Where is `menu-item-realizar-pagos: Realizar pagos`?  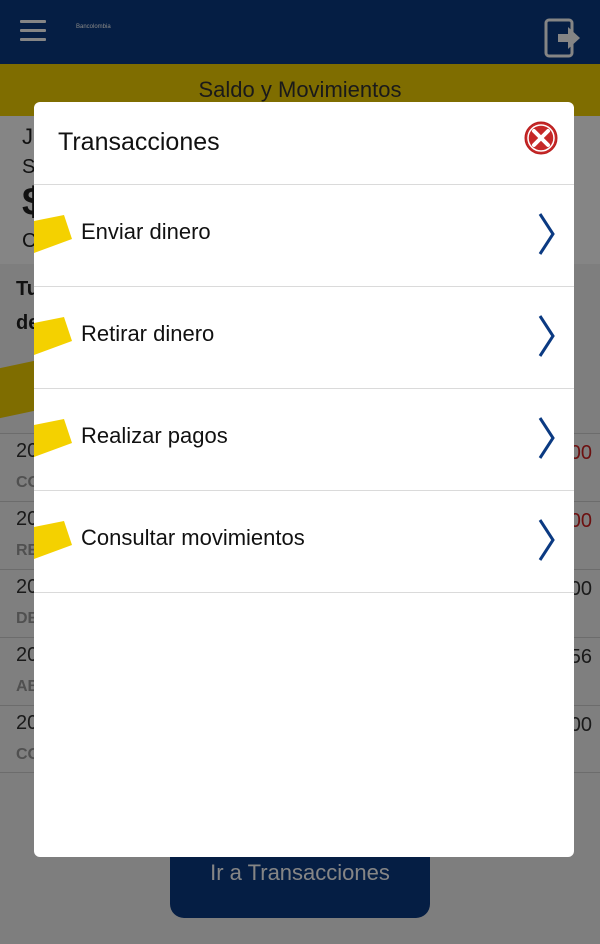
menu-item-realizar-pagos: Realizar pagos is located at coordinates (304, 440).